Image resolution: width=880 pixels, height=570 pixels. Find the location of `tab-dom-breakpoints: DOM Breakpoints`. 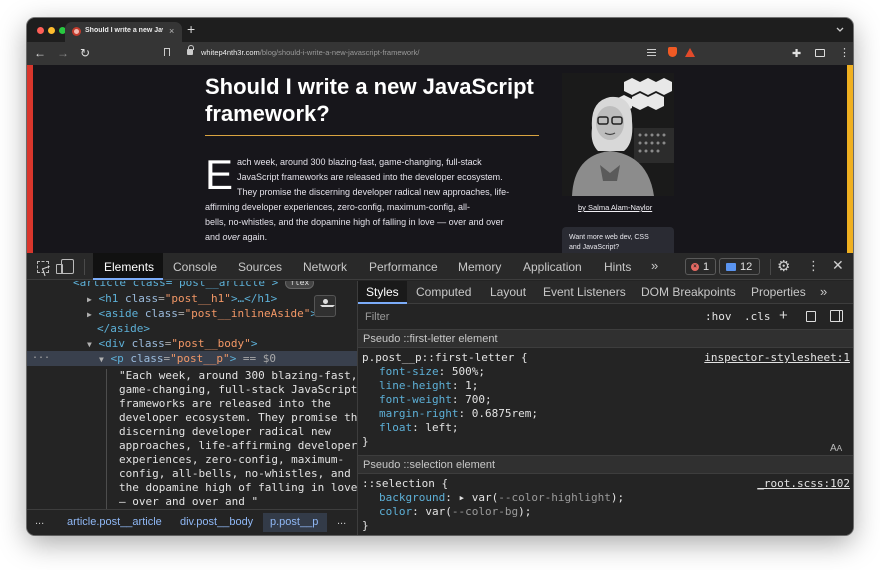

tab-dom-breakpoints: DOM Breakpoints is located at coordinates (688, 292).